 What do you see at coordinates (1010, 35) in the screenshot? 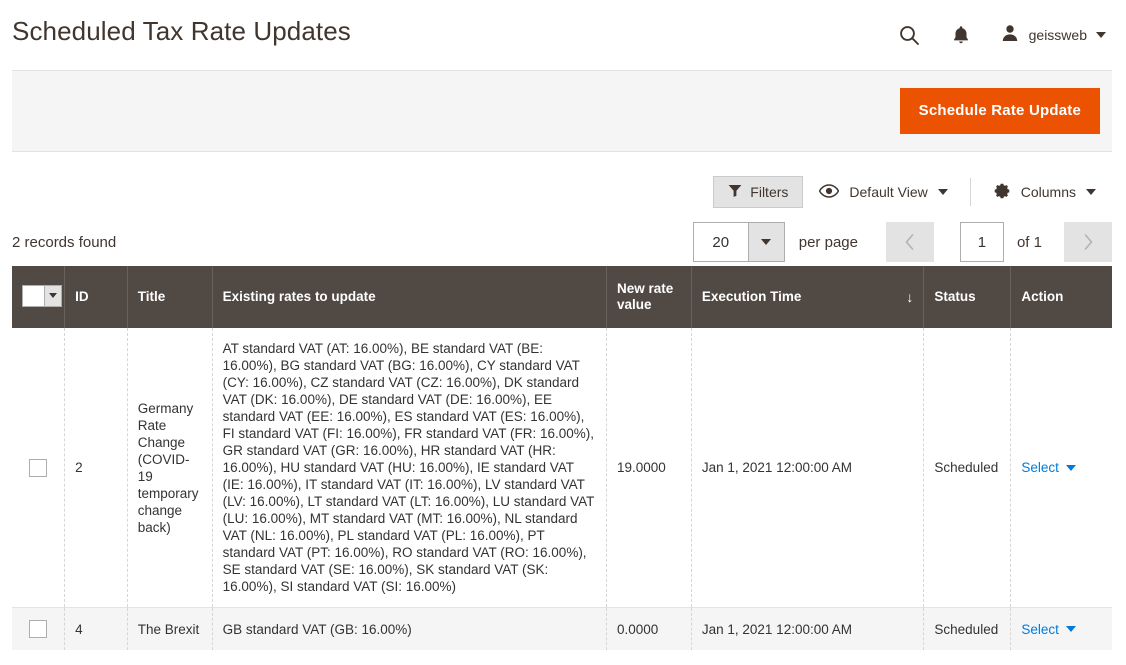
I see `avatar-icon` at bounding box center [1010, 35].